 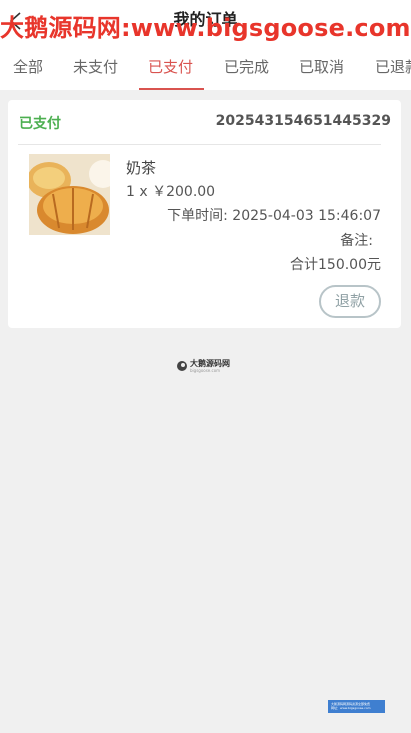 I want to click on product-image, so click(x=69, y=194).